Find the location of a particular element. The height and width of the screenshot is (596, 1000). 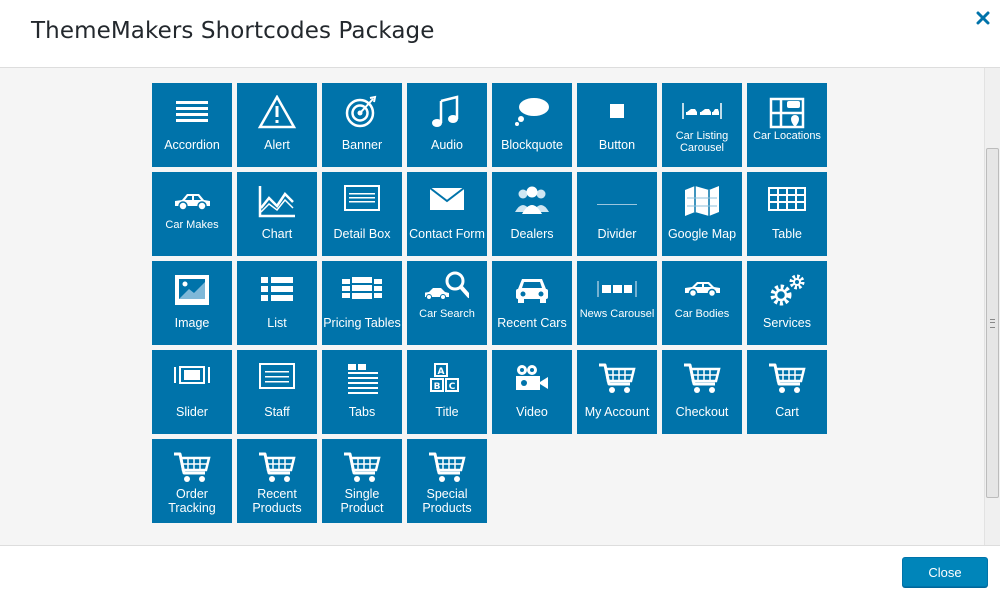

shortcode-tile-recent-cars: Recent Cars is located at coordinates (532, 303).